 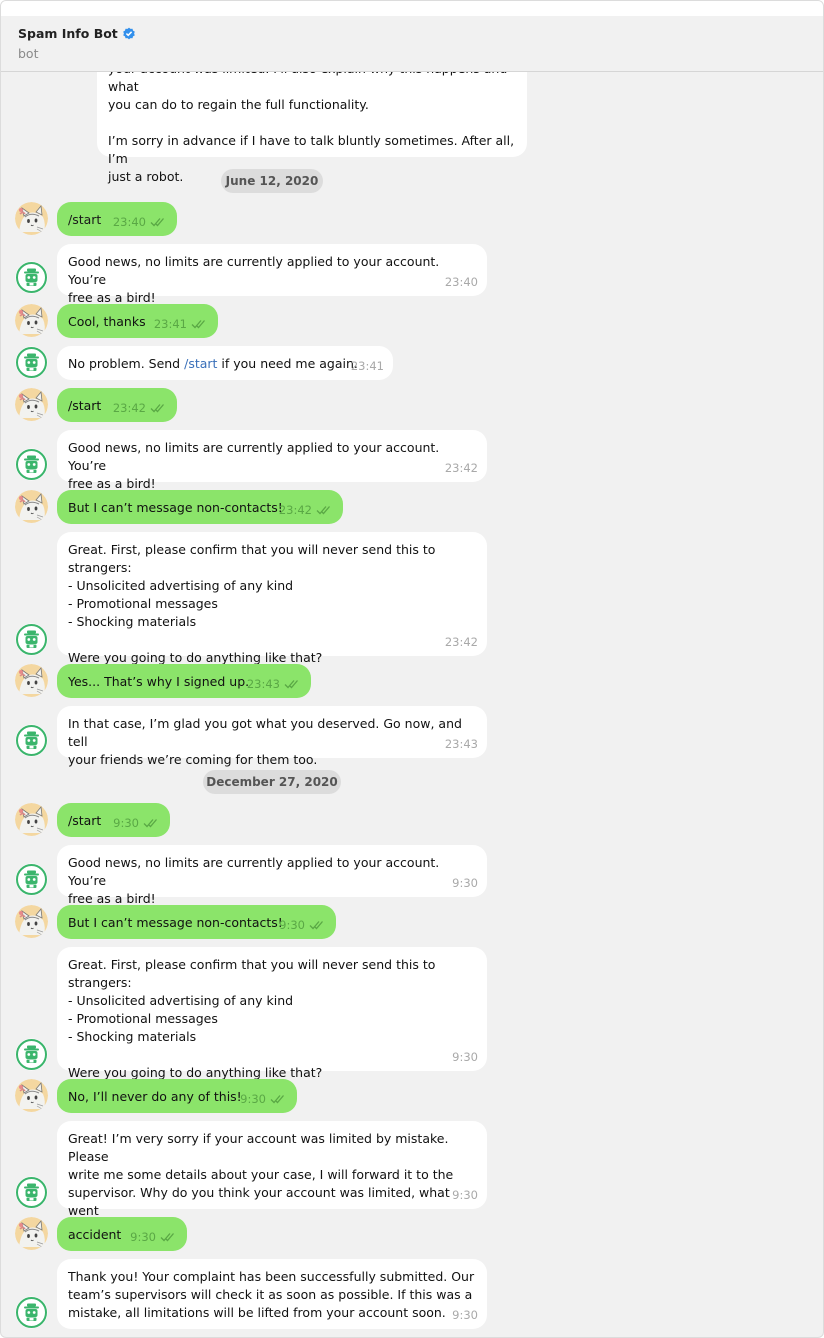 I want to click on message-text: Cool, thanks, so click(x=107, y=321).